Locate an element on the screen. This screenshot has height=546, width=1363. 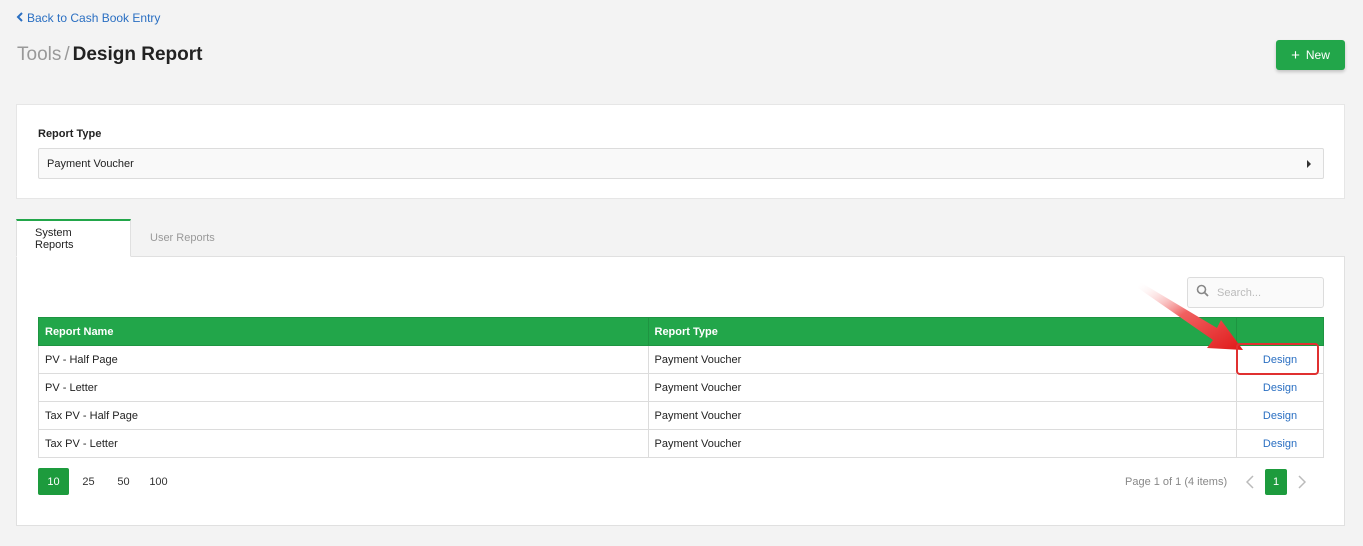
page-size-option: 25 is located at coordinates (88, 481).